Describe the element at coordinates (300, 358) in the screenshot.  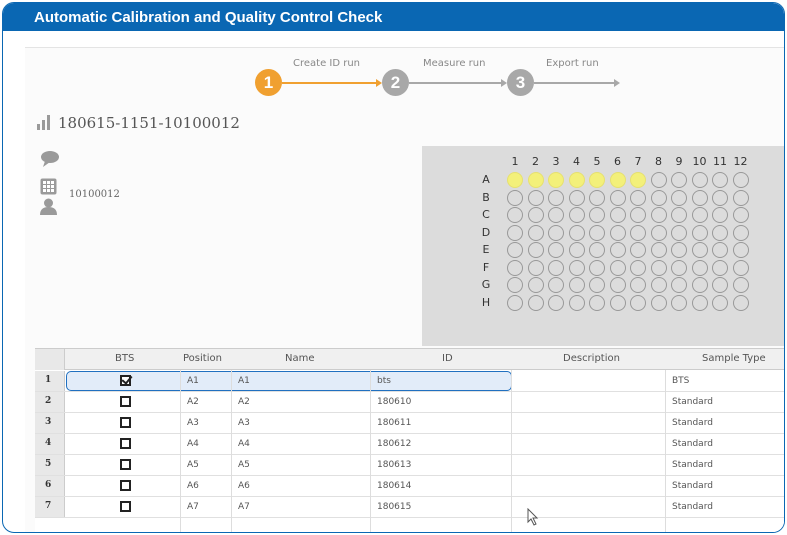
I see `header-name: Name` at that location.